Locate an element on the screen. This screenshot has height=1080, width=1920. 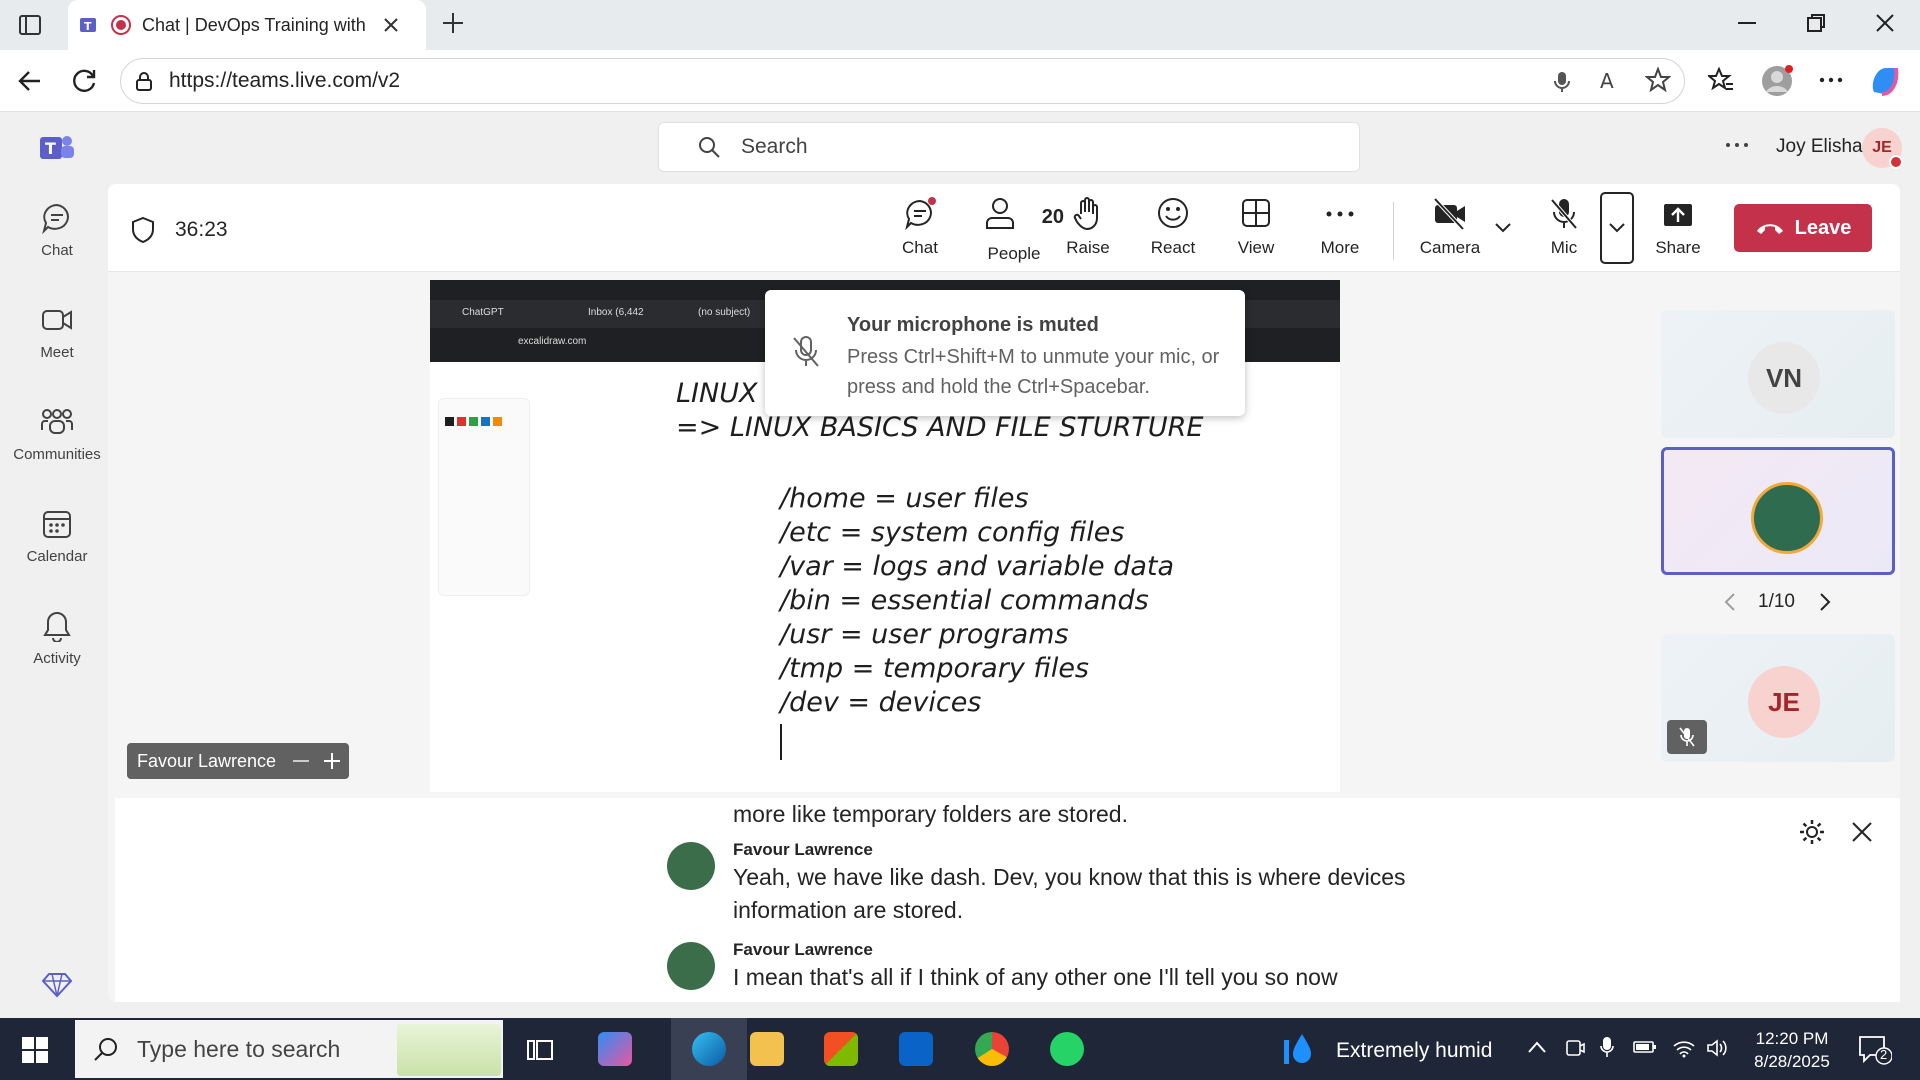
leave-label: Leave is located at coordinates (1823, 227).